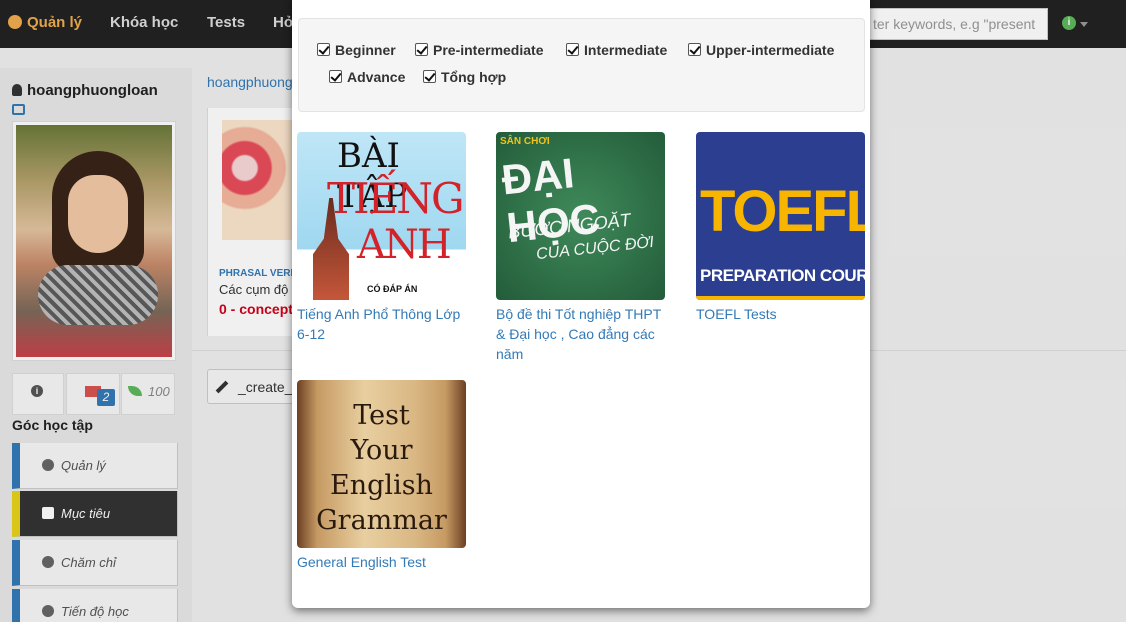 The image size is (1126, 622). What do you see at coordinates (525, 141) in the screenshot?
I see `cover-text: SÂN CHƠI` at bounding box center [525, 141].